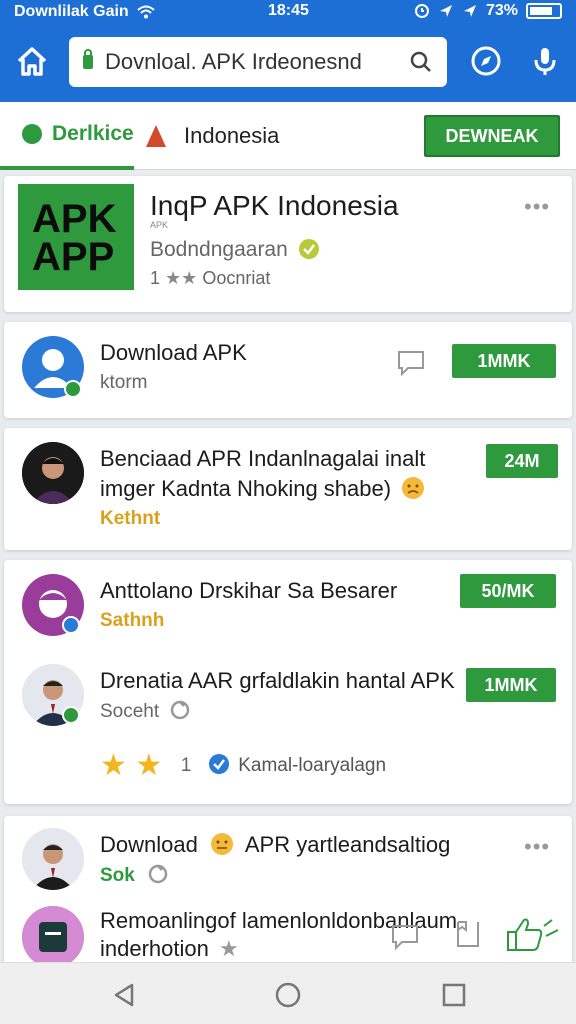  Describe the element at coordinates (312, 765) in the screenshot. I see `rating-text: Kamal-loaryalagn` at that location.